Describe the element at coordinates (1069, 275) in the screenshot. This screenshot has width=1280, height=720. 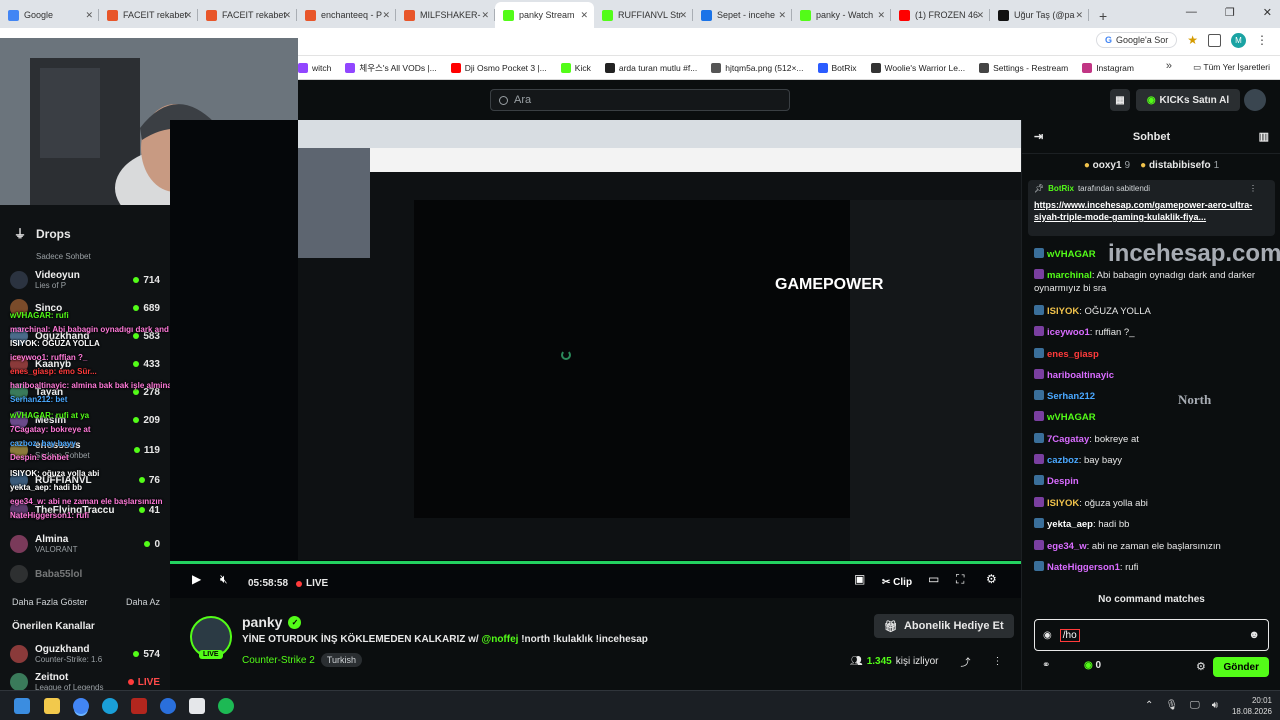
I see `chat-username: marchinal` at that location.